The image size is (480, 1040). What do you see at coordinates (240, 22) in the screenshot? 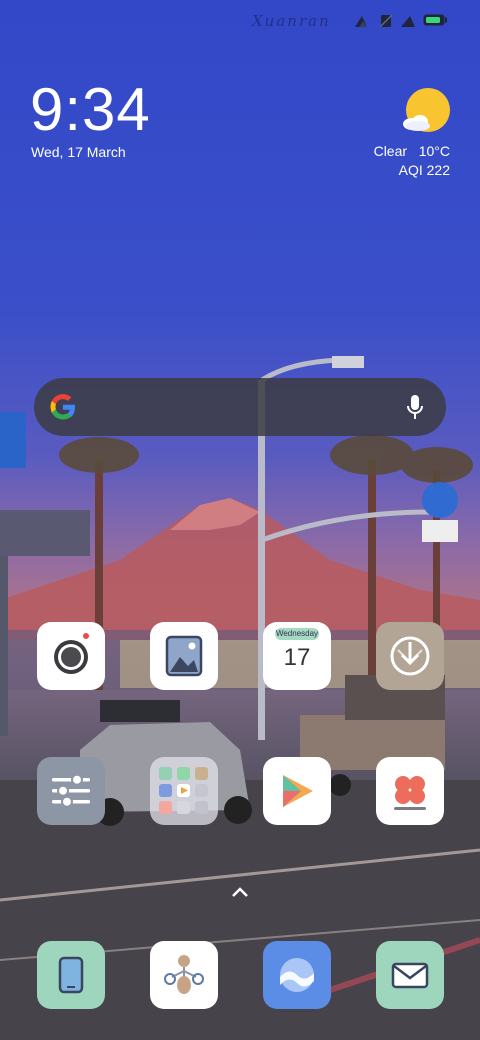
I see `status-bar: Xuanran` at bounding box center [240, 22].